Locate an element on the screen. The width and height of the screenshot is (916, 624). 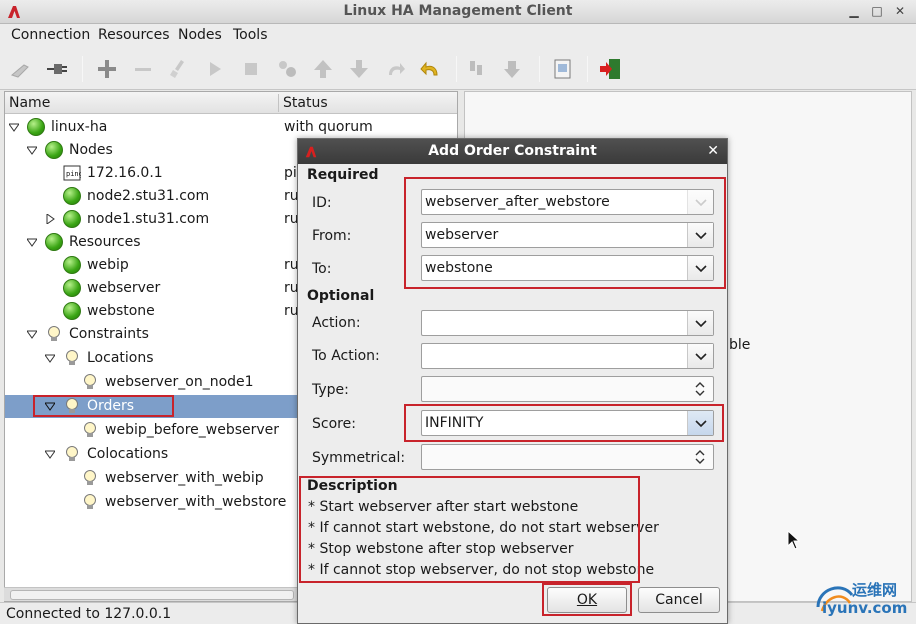
close-button: ✕ is located at coordinates (900, 11).